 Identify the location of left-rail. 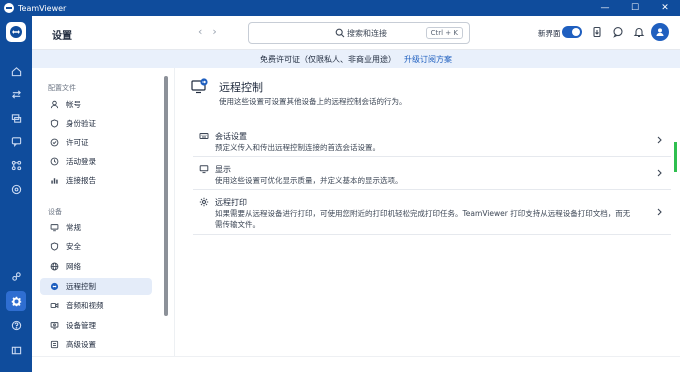
(16, 194).